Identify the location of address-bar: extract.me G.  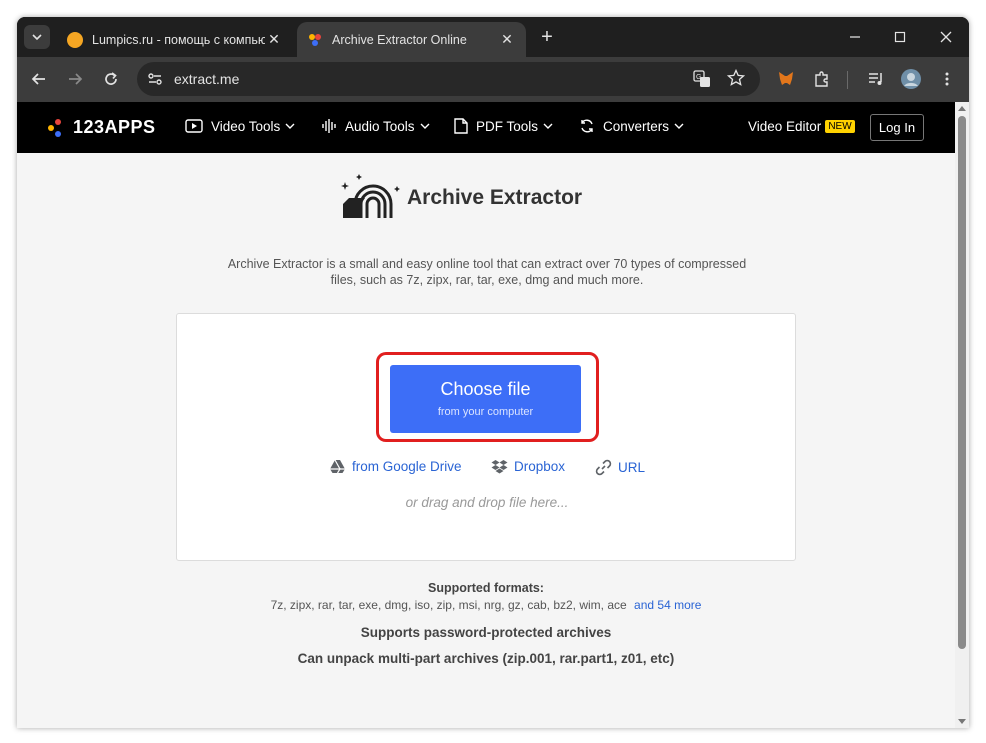
(448, 79).